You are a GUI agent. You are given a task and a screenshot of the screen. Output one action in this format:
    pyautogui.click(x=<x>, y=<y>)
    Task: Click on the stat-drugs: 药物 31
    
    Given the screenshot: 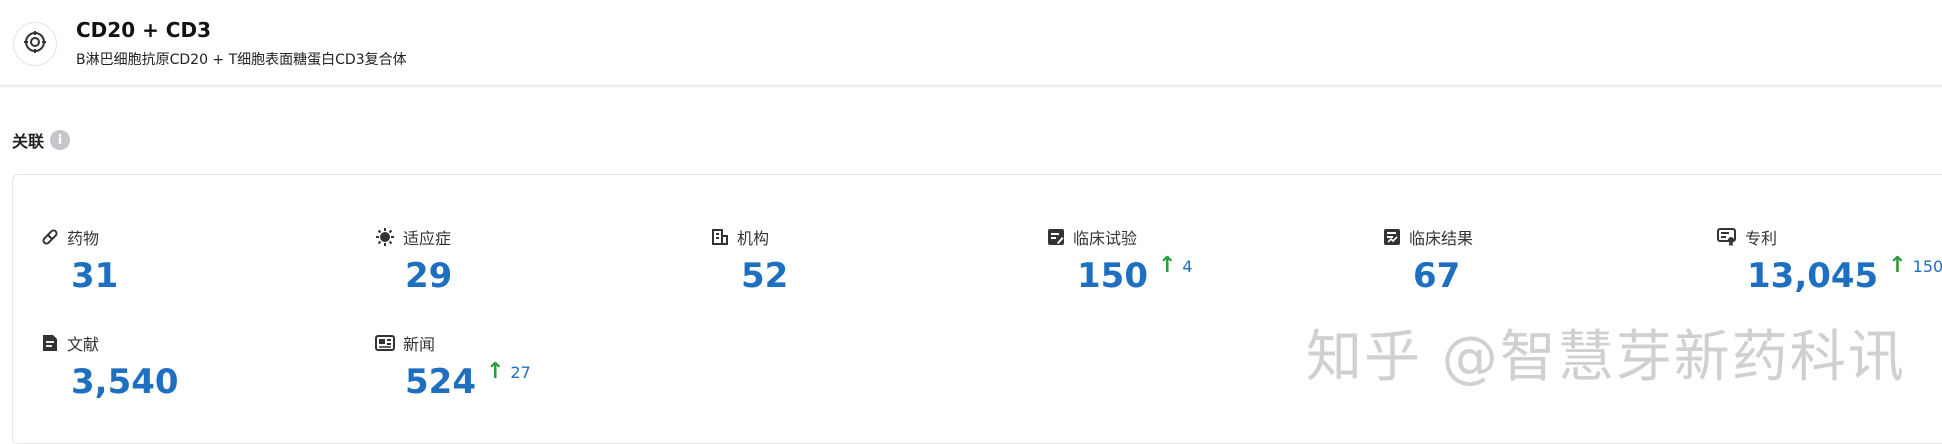 What is the action you would take?
    pyautogui.click(x=79, y=259)
    